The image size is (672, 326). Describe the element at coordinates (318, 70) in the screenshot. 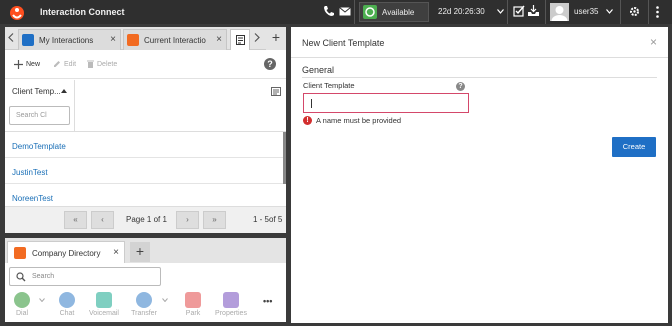

I see `section-heading: General` at that location.